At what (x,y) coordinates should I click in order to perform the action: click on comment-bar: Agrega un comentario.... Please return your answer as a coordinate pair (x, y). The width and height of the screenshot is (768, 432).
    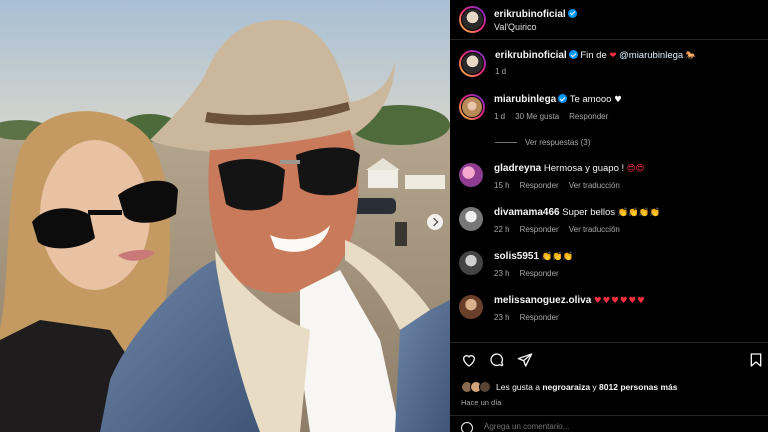
    Looking at the image, I should click on (609, 423).